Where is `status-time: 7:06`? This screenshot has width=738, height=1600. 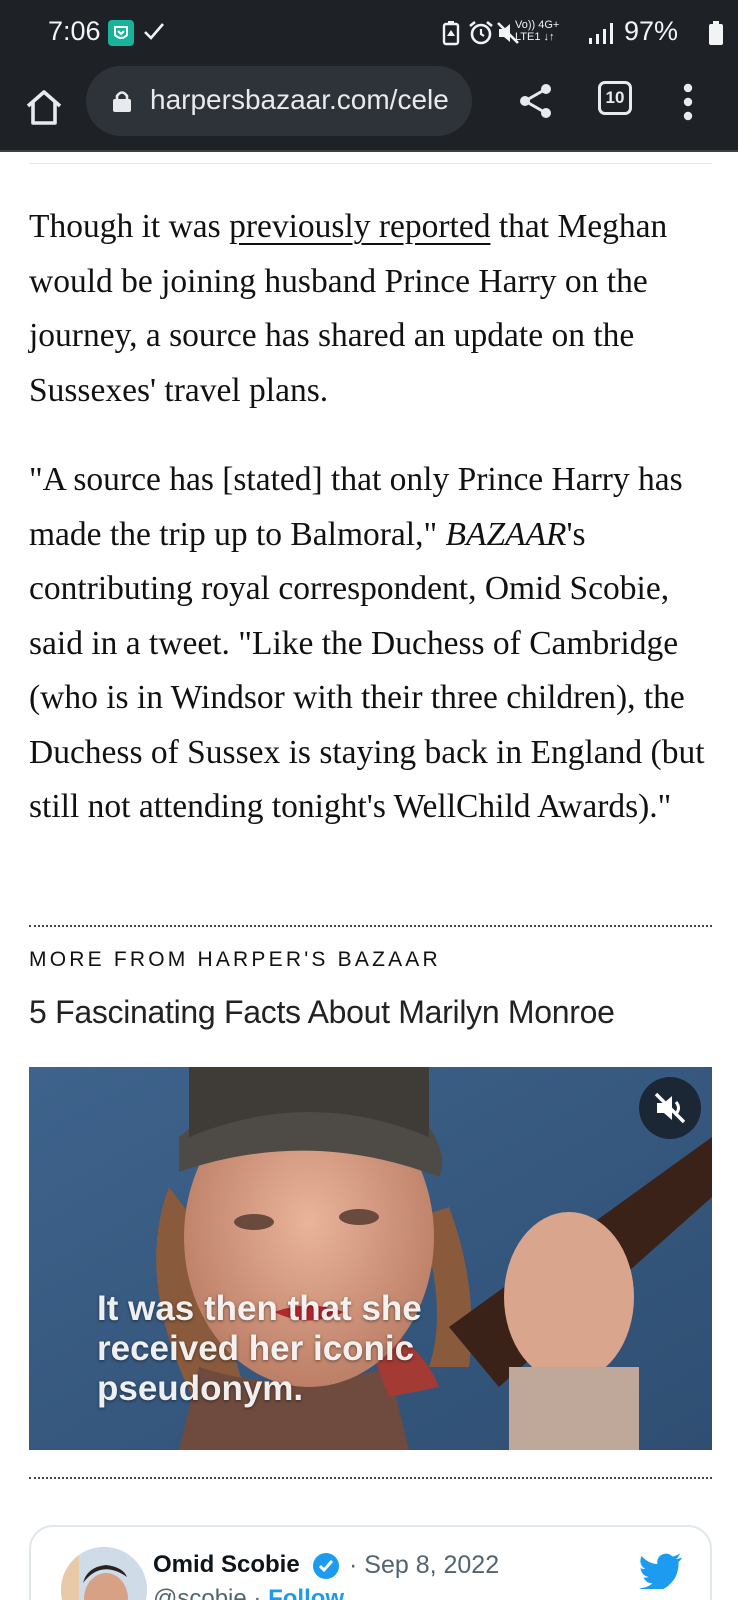 status-time: 7:06 is located at coordinates (74, 31).